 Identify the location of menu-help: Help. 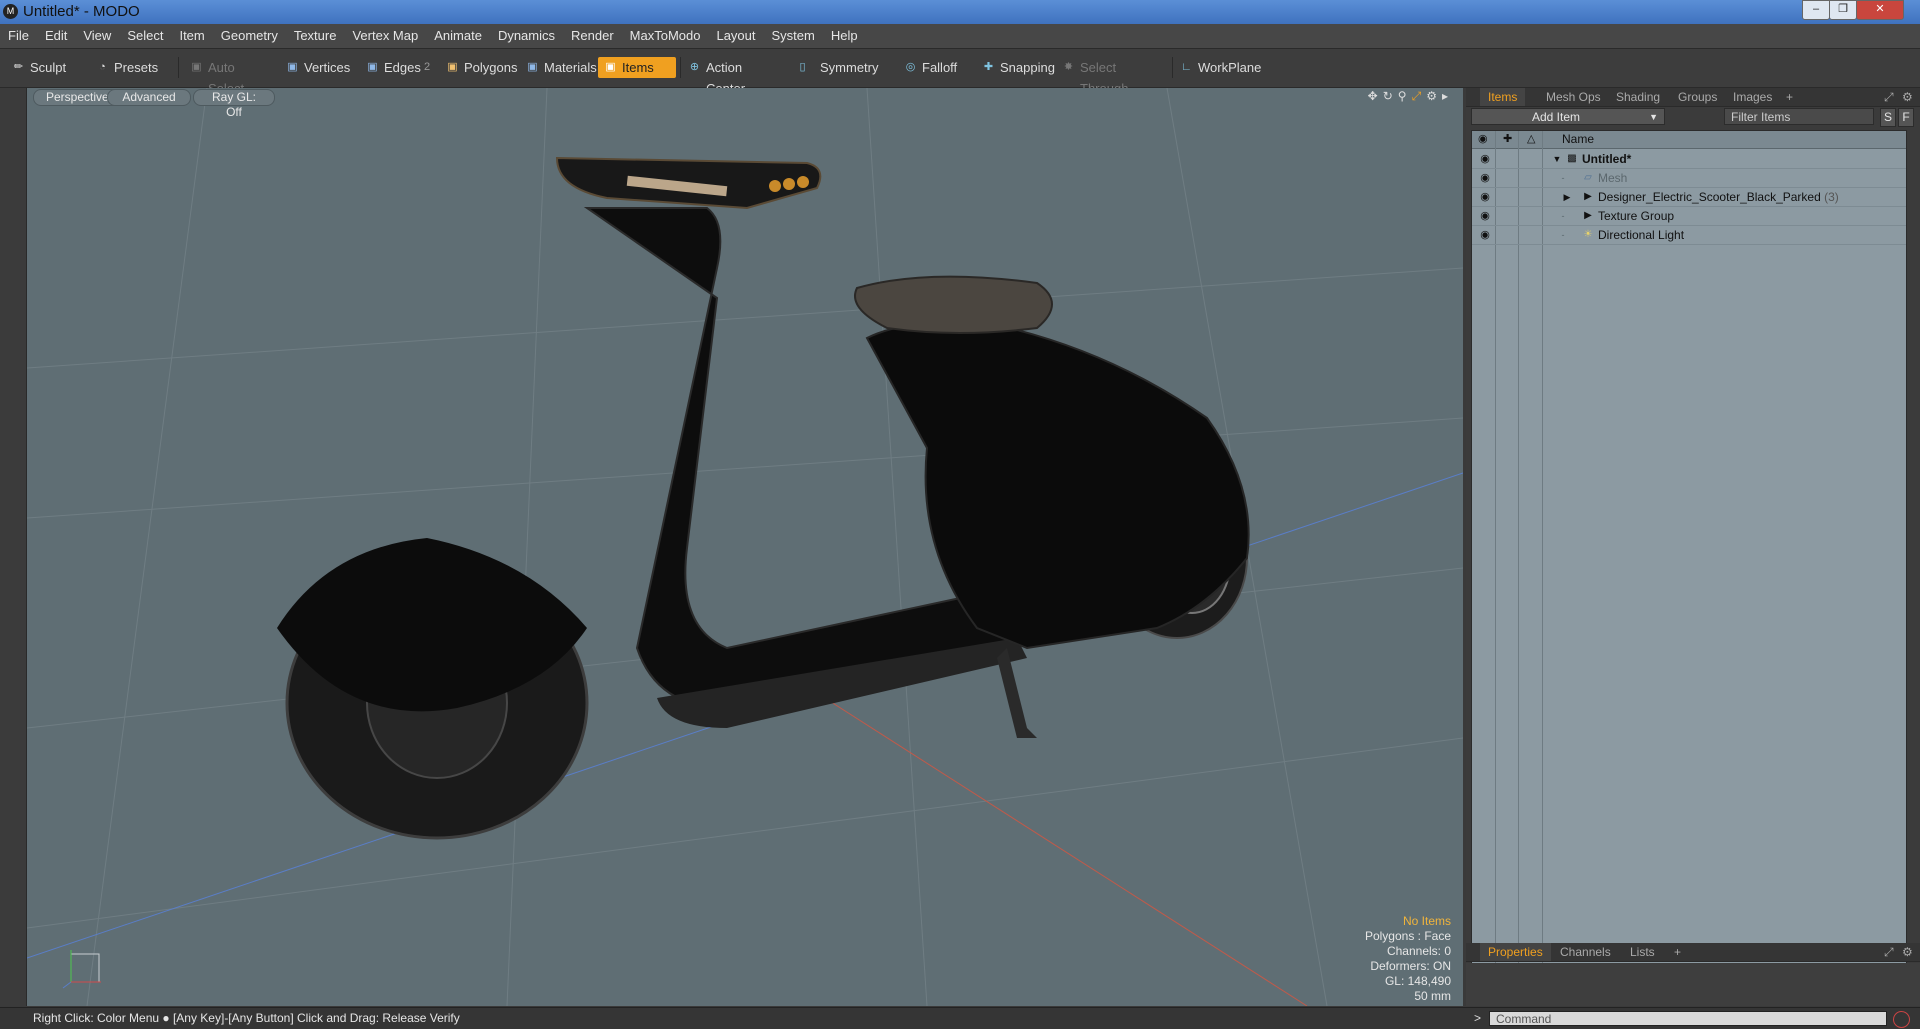
(844, 36).